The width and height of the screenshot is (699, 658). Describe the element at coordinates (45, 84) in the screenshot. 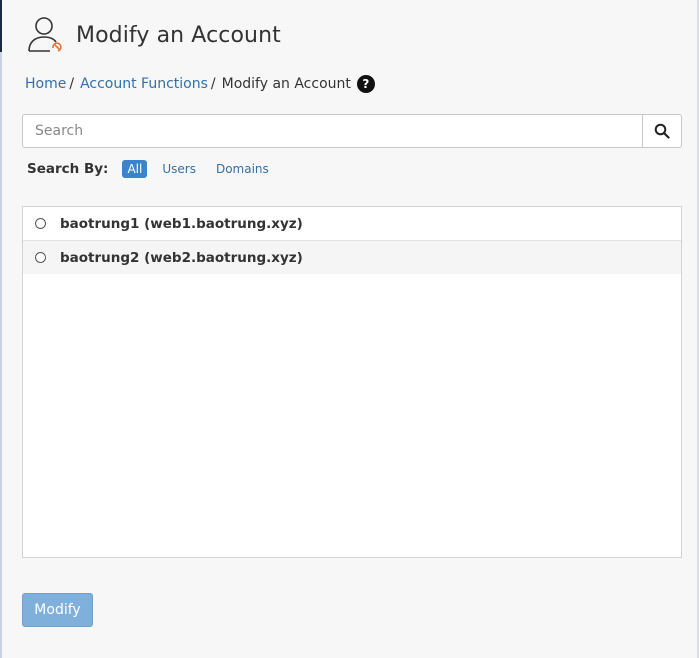

I see `breadcrumb-home: Home` at that location.